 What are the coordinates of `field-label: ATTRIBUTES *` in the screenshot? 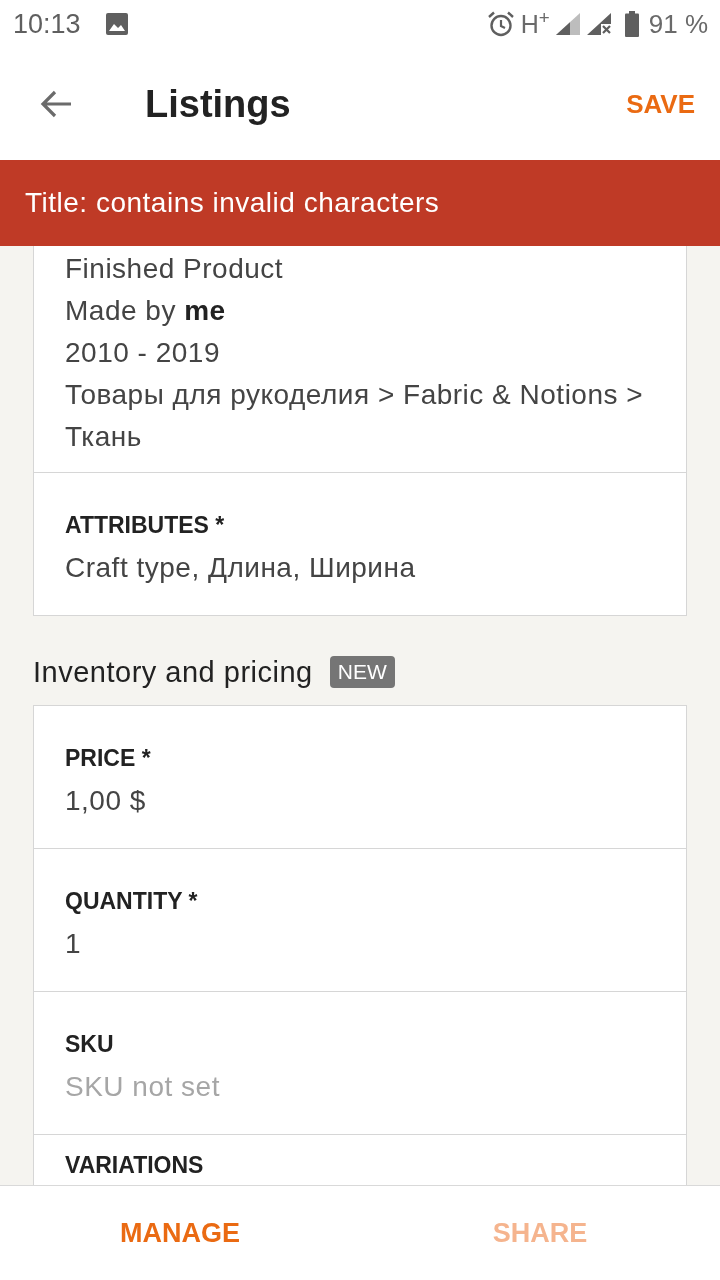 It's located at (145, 525).